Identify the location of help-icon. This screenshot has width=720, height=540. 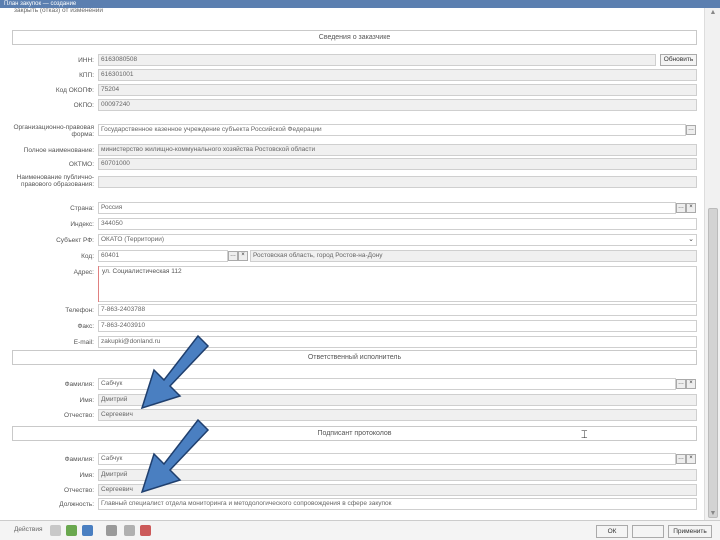
(129, 530).